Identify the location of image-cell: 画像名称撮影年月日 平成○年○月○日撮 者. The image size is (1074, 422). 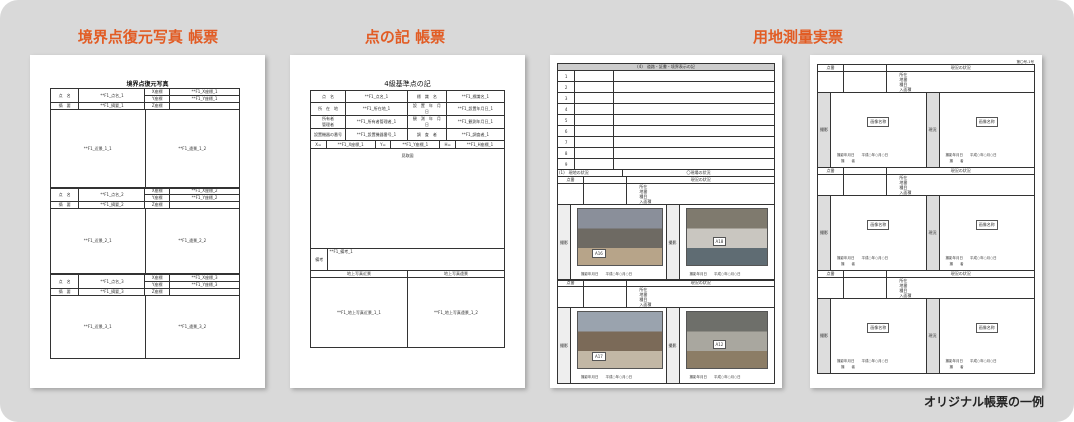
(878, 233).